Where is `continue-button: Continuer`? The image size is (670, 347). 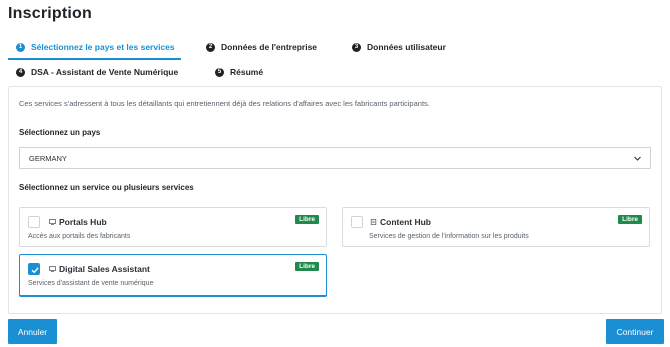 continue-button: Continuer is located at coordinates (635, 331).